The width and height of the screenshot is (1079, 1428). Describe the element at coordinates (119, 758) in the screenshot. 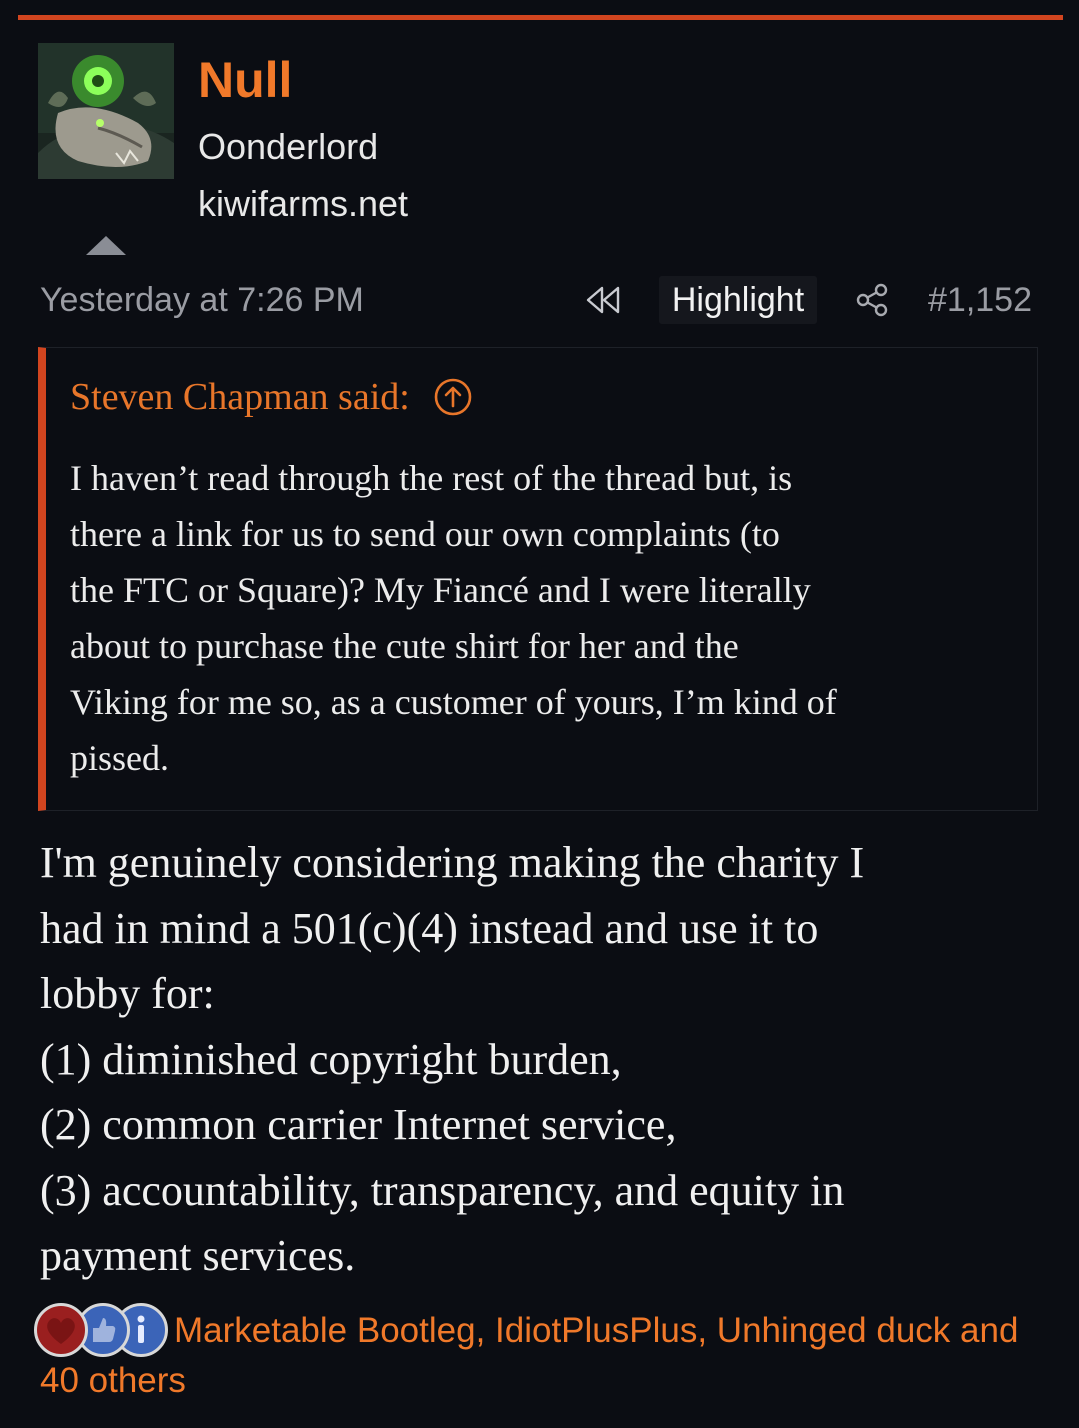

I see `quote-line: pissed.` at that location.